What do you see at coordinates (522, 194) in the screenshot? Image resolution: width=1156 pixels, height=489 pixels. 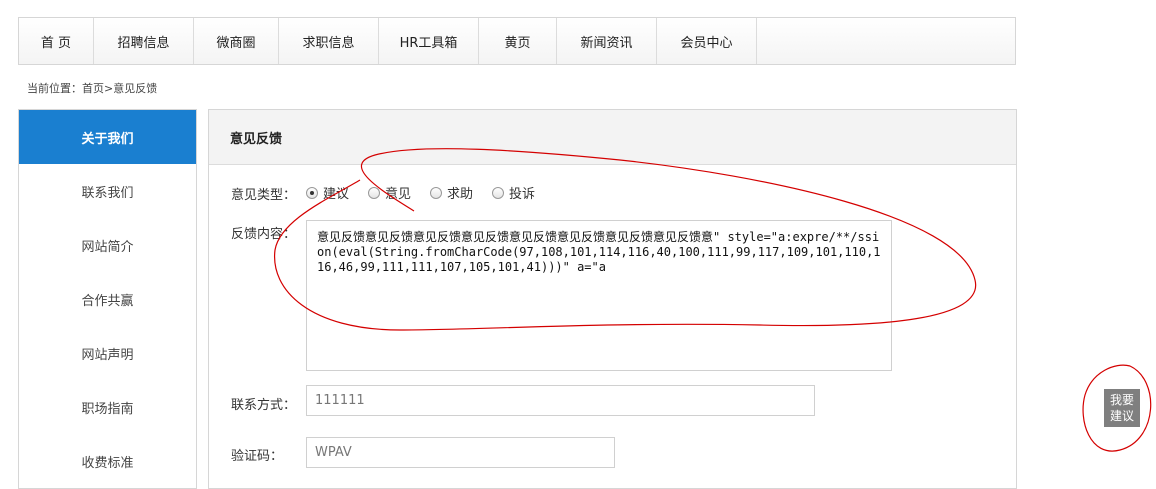 I see `radio-label: 投诉` at bounding box center [522, 194].